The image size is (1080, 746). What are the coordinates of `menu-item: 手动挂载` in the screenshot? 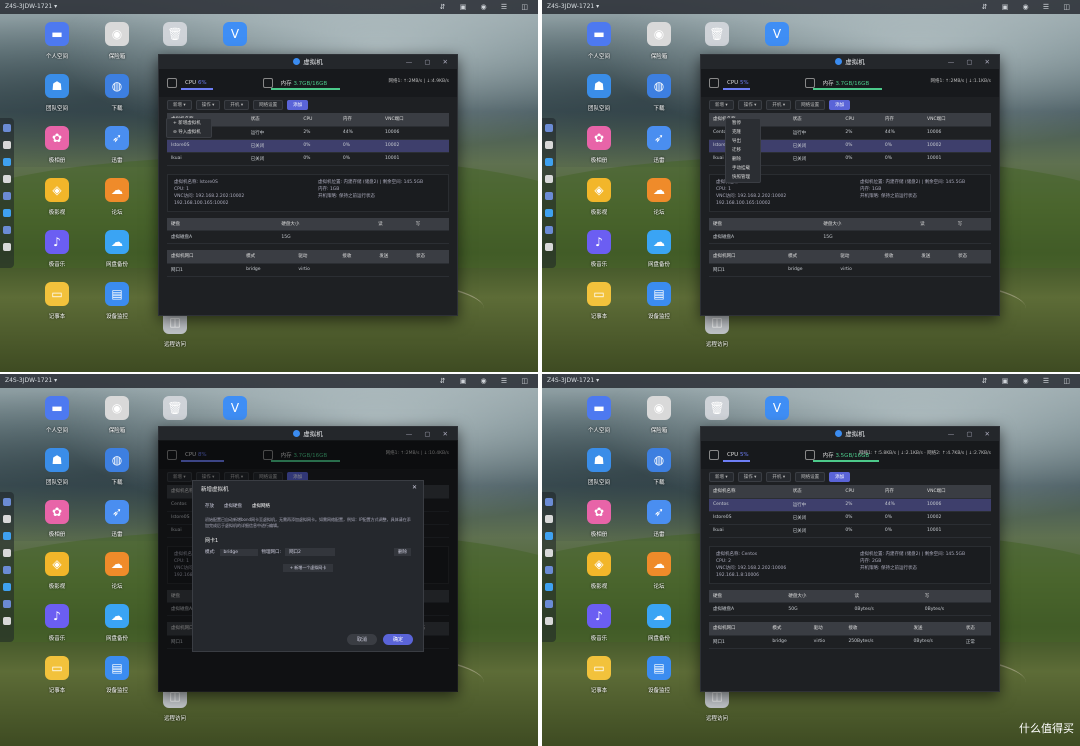 It's located at (743, 168).